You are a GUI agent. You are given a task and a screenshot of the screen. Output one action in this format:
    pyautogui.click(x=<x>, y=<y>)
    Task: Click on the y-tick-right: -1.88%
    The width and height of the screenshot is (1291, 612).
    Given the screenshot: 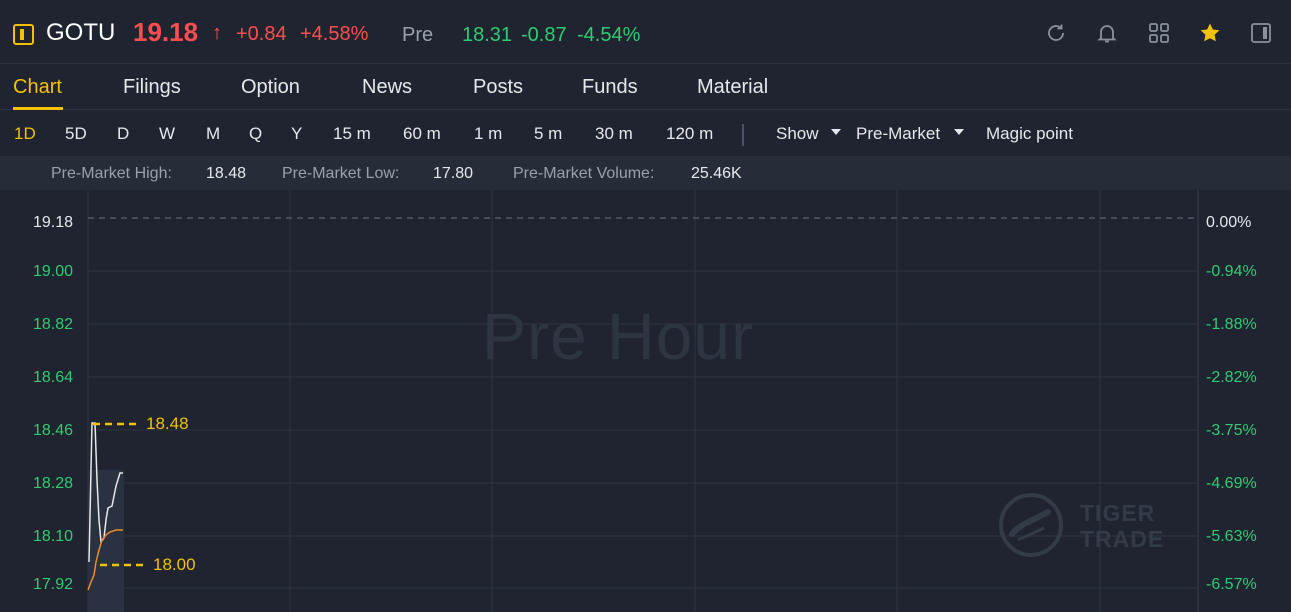 What is the action you would take?
    pyautogui.click(x=1231, y=324)
    